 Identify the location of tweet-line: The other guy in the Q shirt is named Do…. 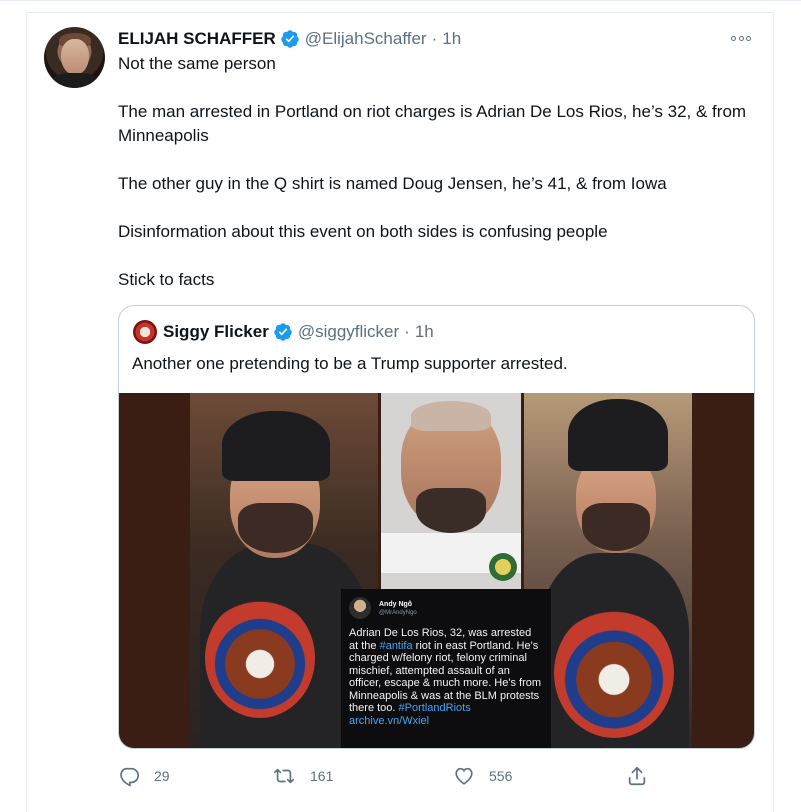
(392, 183).